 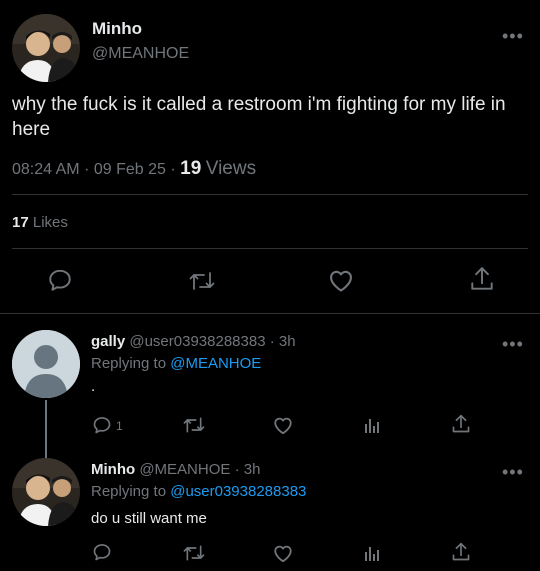 I want to click on likes-stat: 17 Likes, so click(x=40, y=222).